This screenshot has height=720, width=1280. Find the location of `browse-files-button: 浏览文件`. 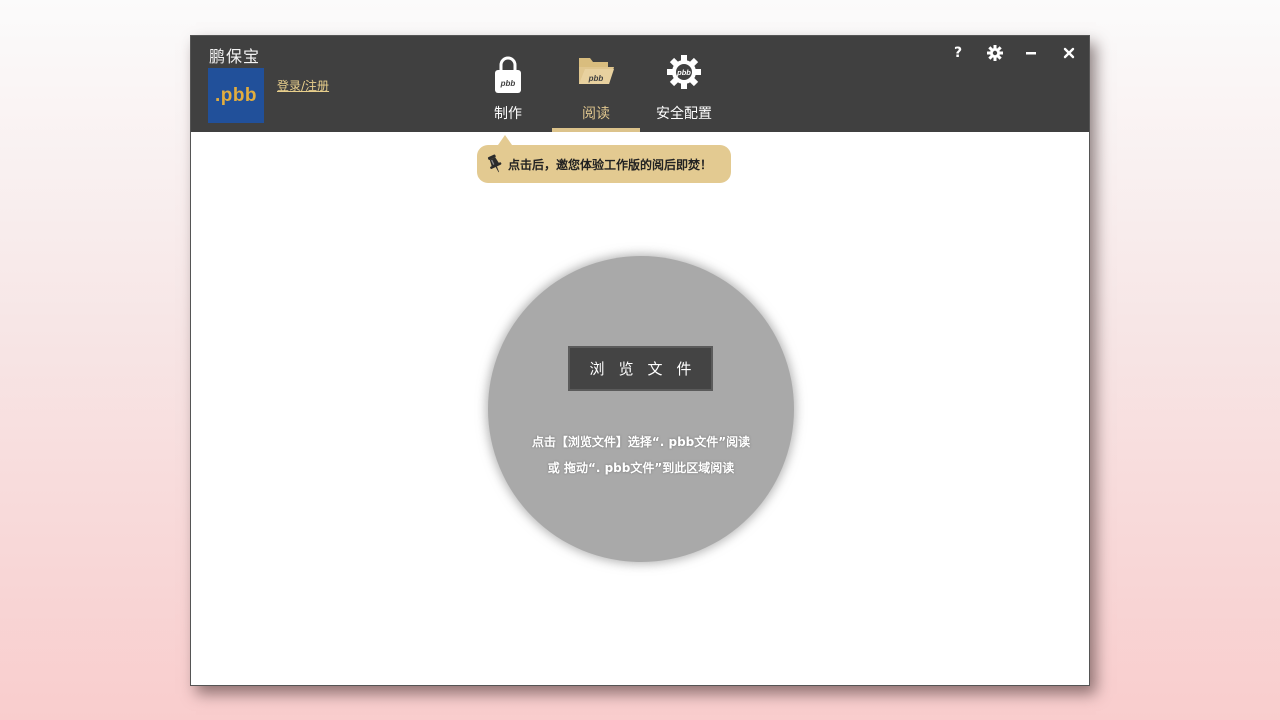

browse-files-button: 浏览文件 is located at coordinates (640, 368).